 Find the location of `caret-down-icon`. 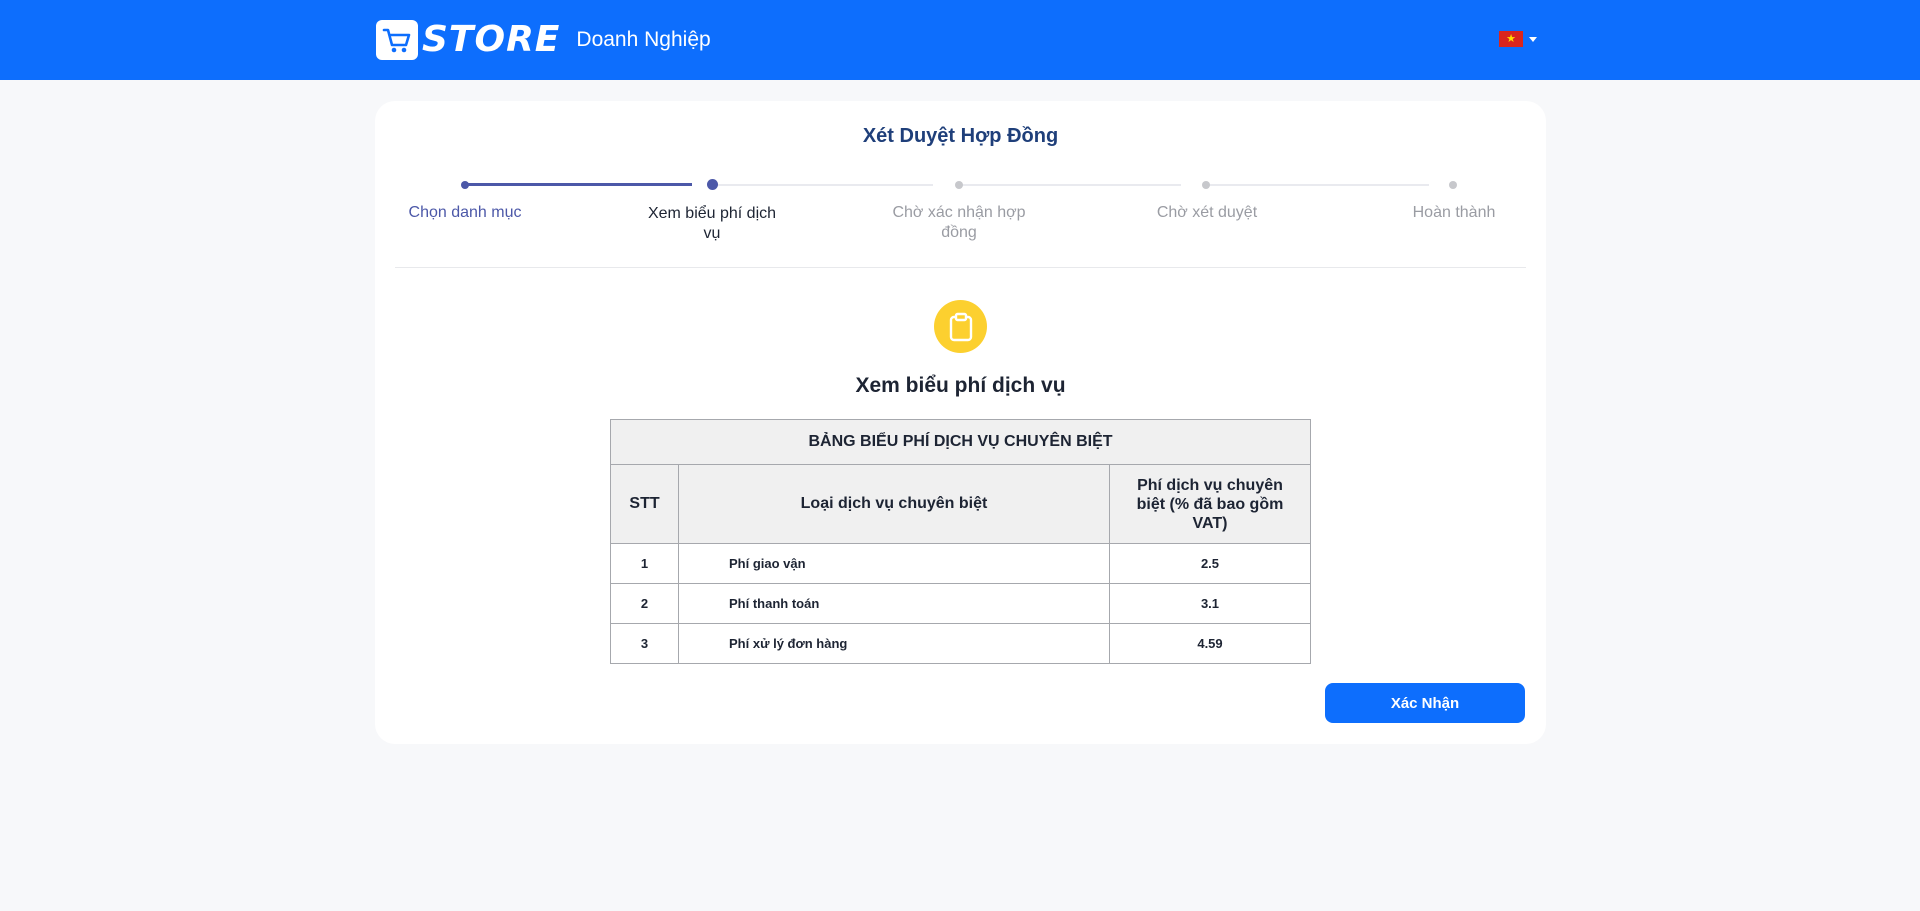

caret-down-icon is located at coordinates (1533, 39).